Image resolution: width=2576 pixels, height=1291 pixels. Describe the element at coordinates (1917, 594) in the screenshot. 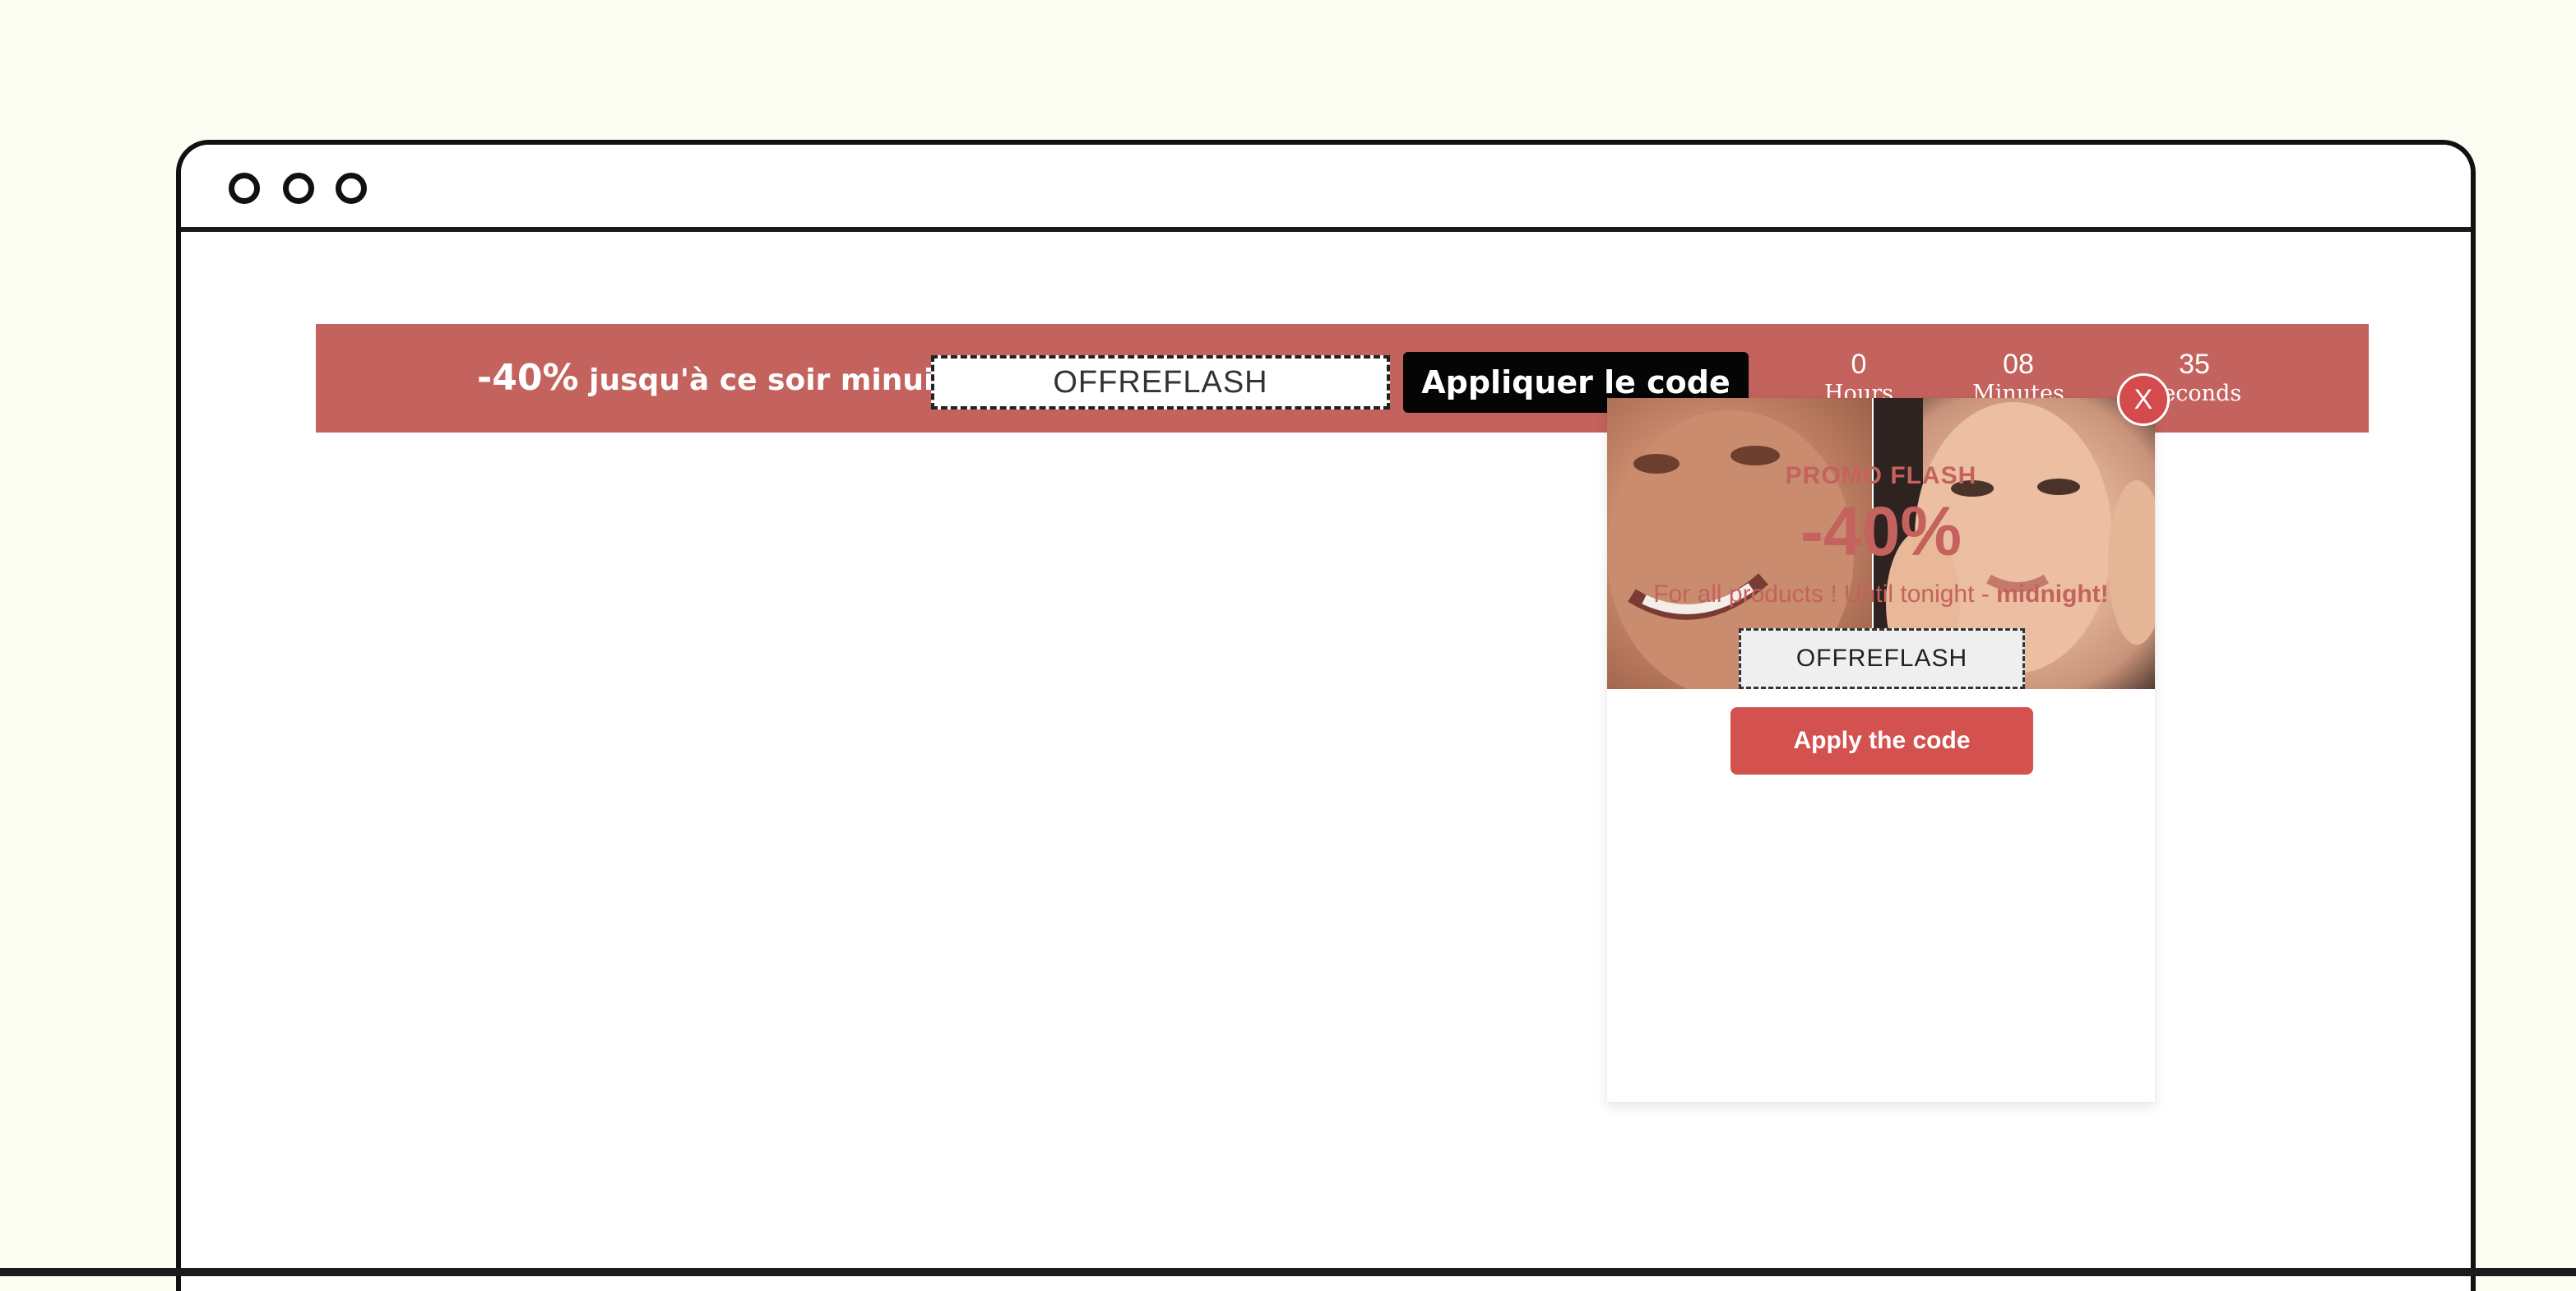

I see `subtitle-until: Until tonight -` at that location.